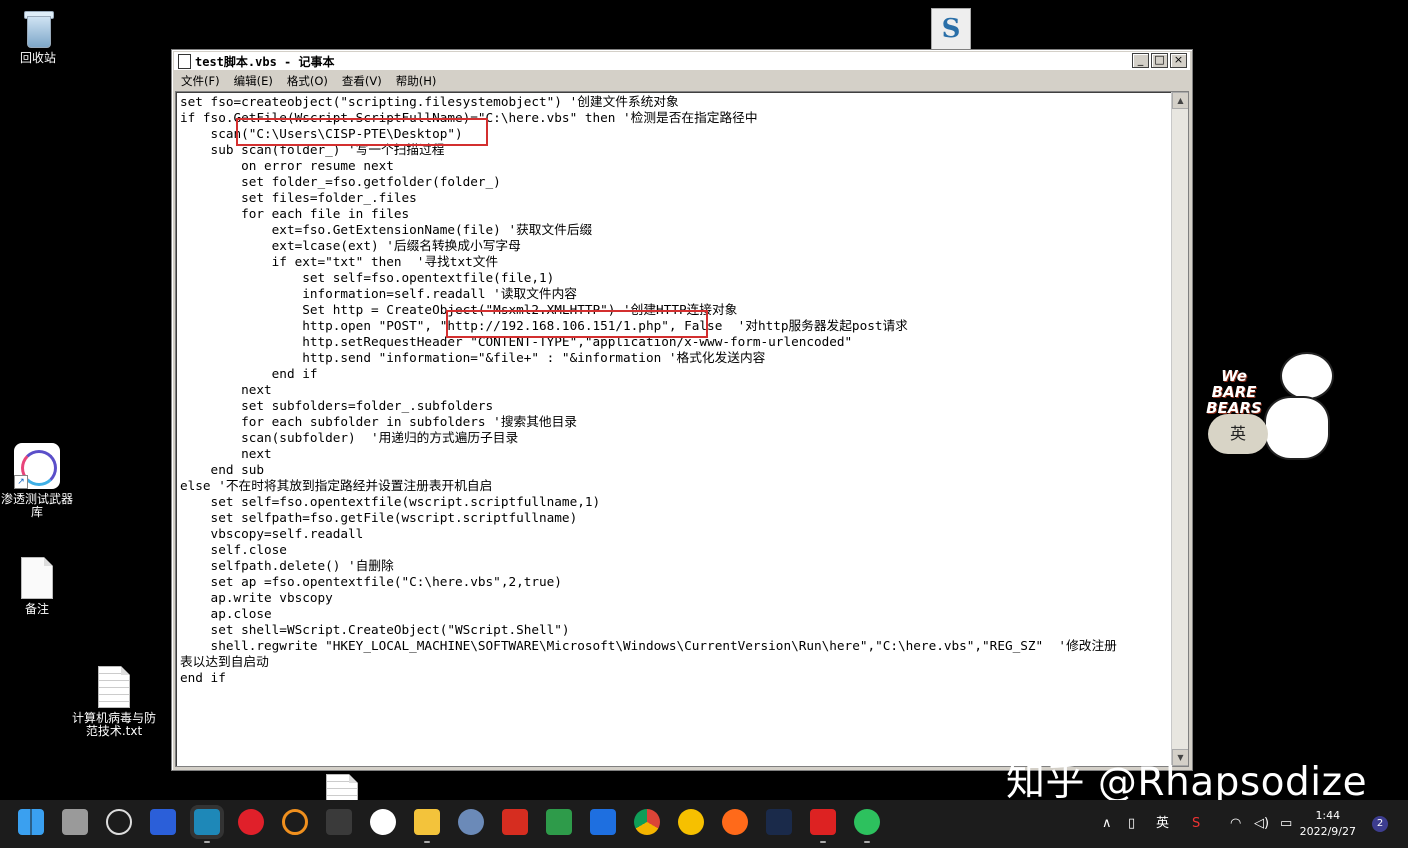 Image resolution: width=1408 pixels, height=848 pixels. Describe the element at coordinates (603, 822) in the screenshot. I see `blue-app-icon` at that location.